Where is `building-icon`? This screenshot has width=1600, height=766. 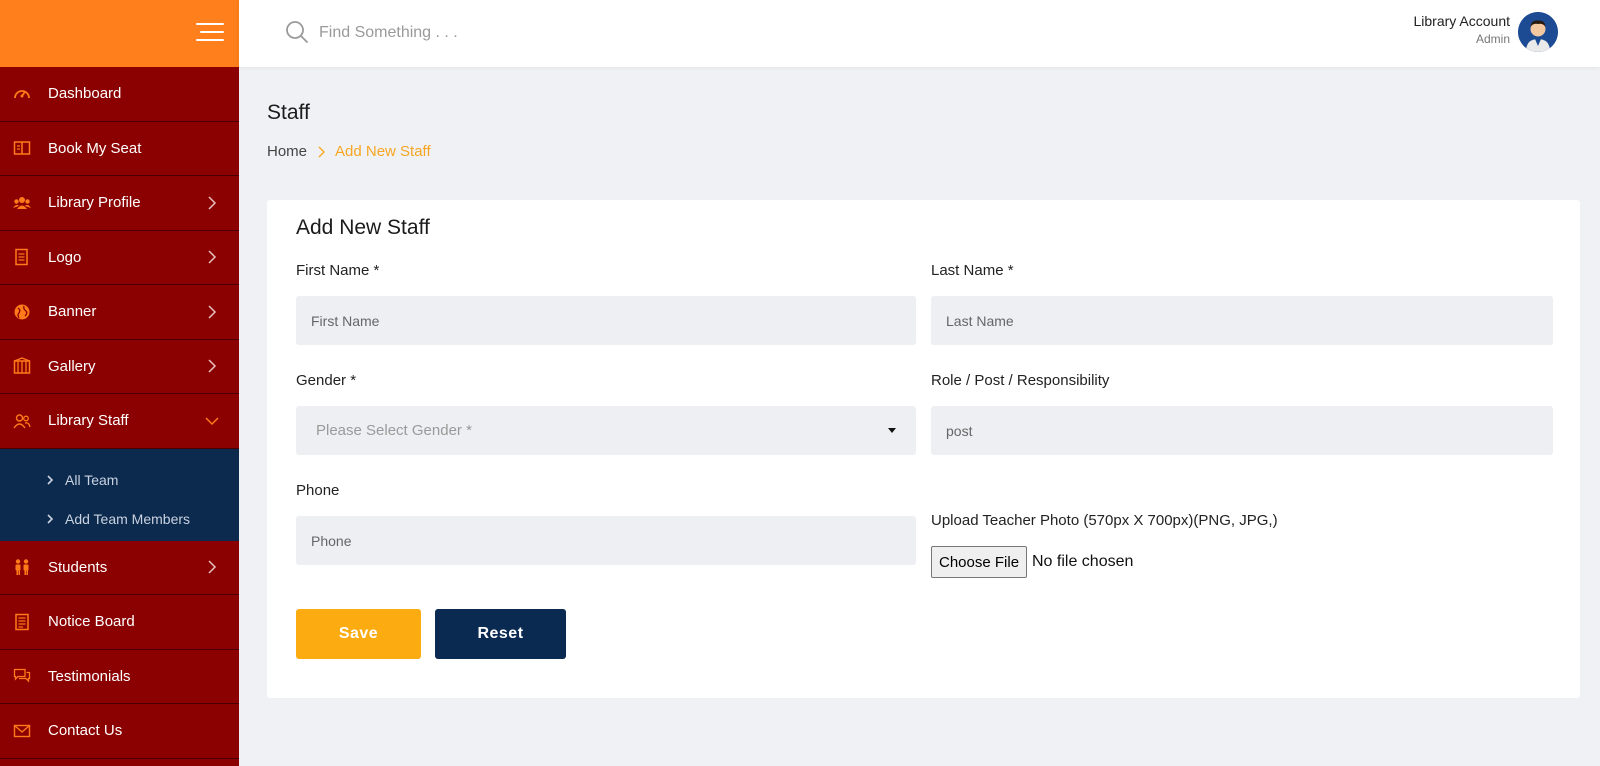
building-icon is located at coordinates (22, 366).